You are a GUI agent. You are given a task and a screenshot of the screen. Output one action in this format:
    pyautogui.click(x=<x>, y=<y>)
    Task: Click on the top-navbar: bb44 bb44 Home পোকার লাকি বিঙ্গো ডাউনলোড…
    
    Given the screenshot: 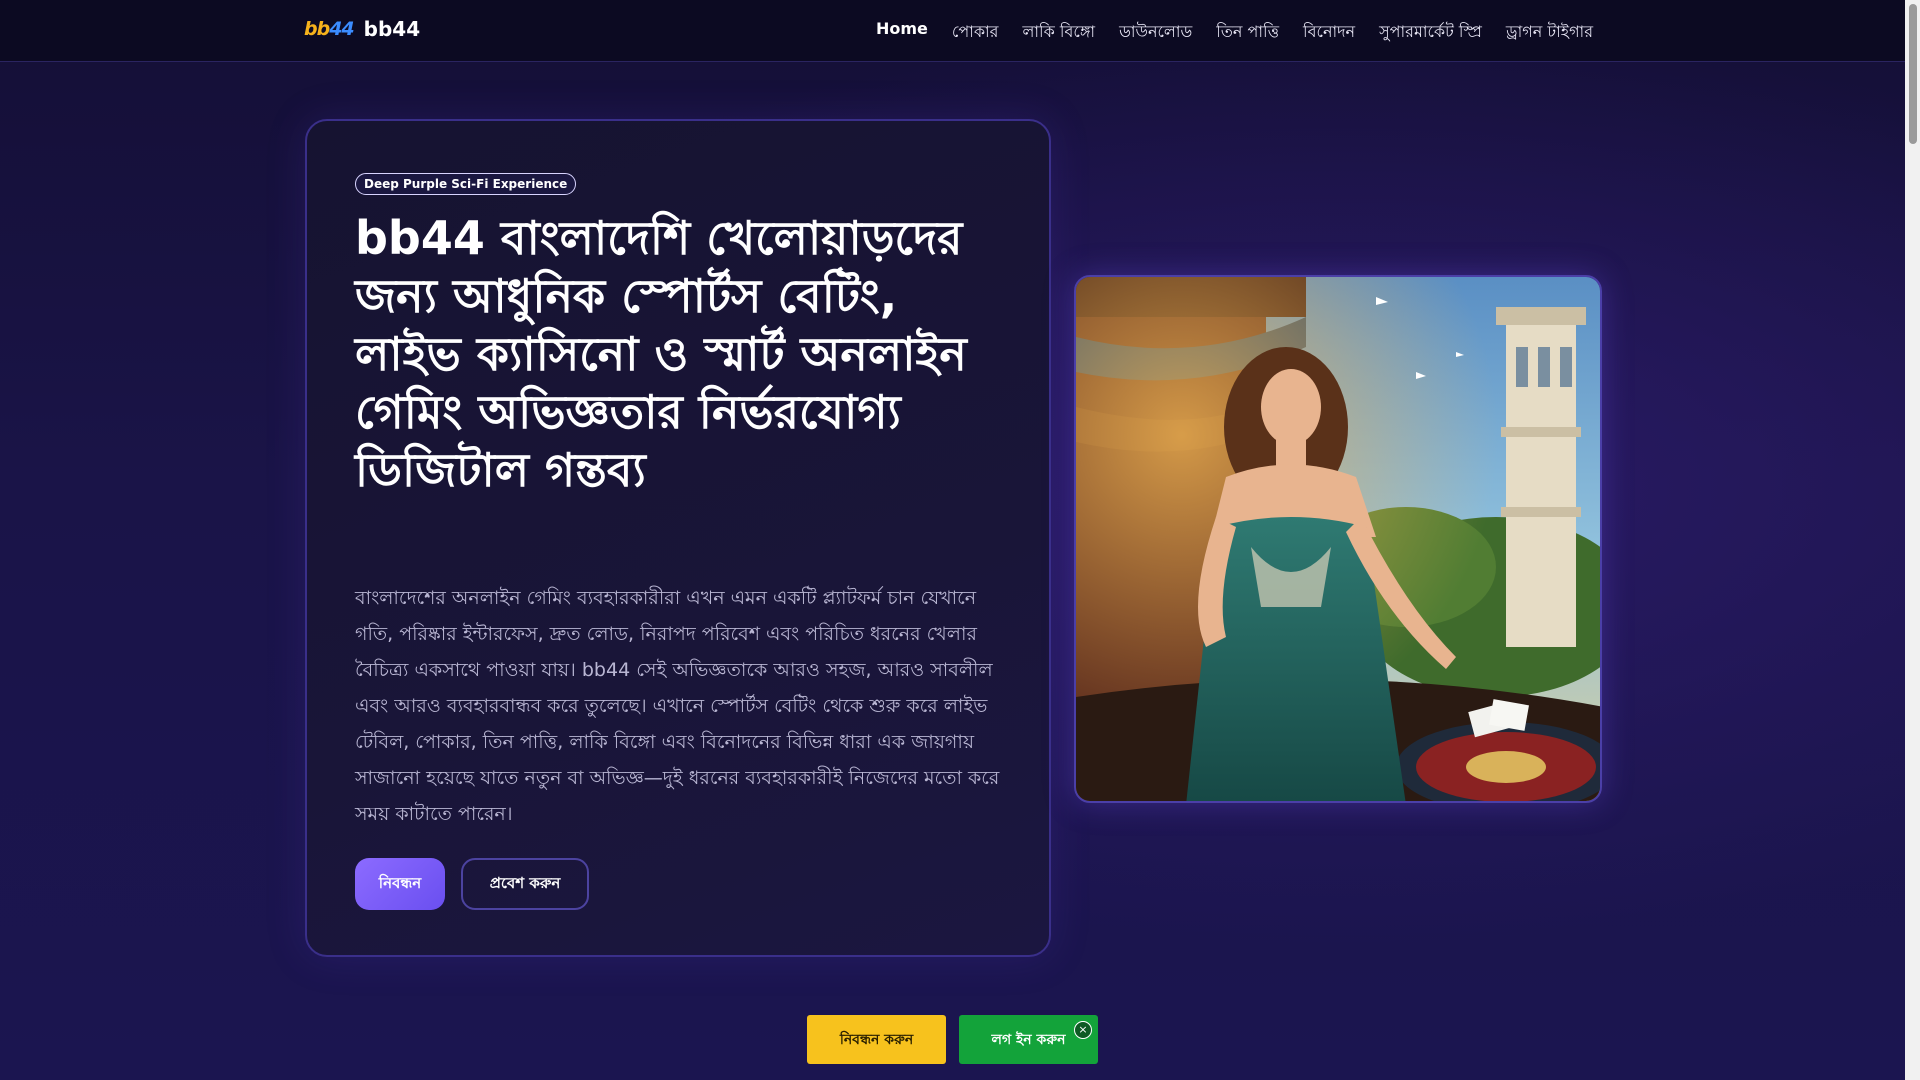 What is the action you would take?
    pyautogui.click(x=952, y=31)
    